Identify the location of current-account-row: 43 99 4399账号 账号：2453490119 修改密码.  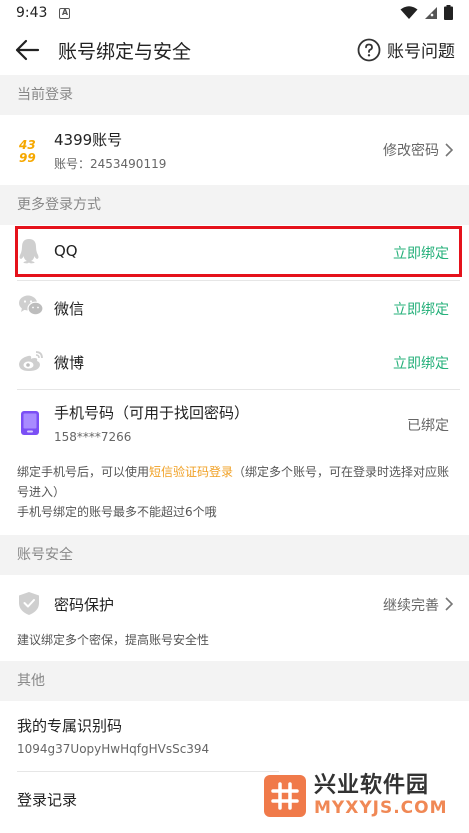
(234, 150).